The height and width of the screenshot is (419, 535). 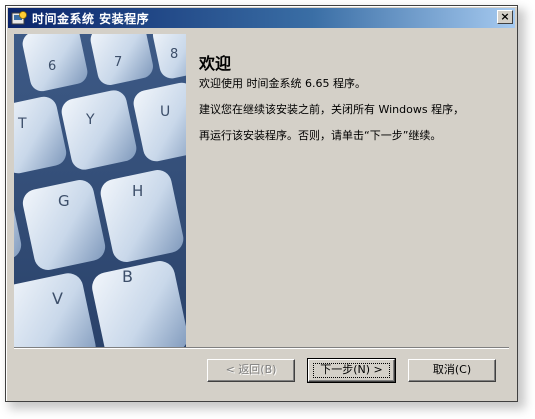 I want to click on next-button-label: 下一步(N) >, so click(x=351, y=369).